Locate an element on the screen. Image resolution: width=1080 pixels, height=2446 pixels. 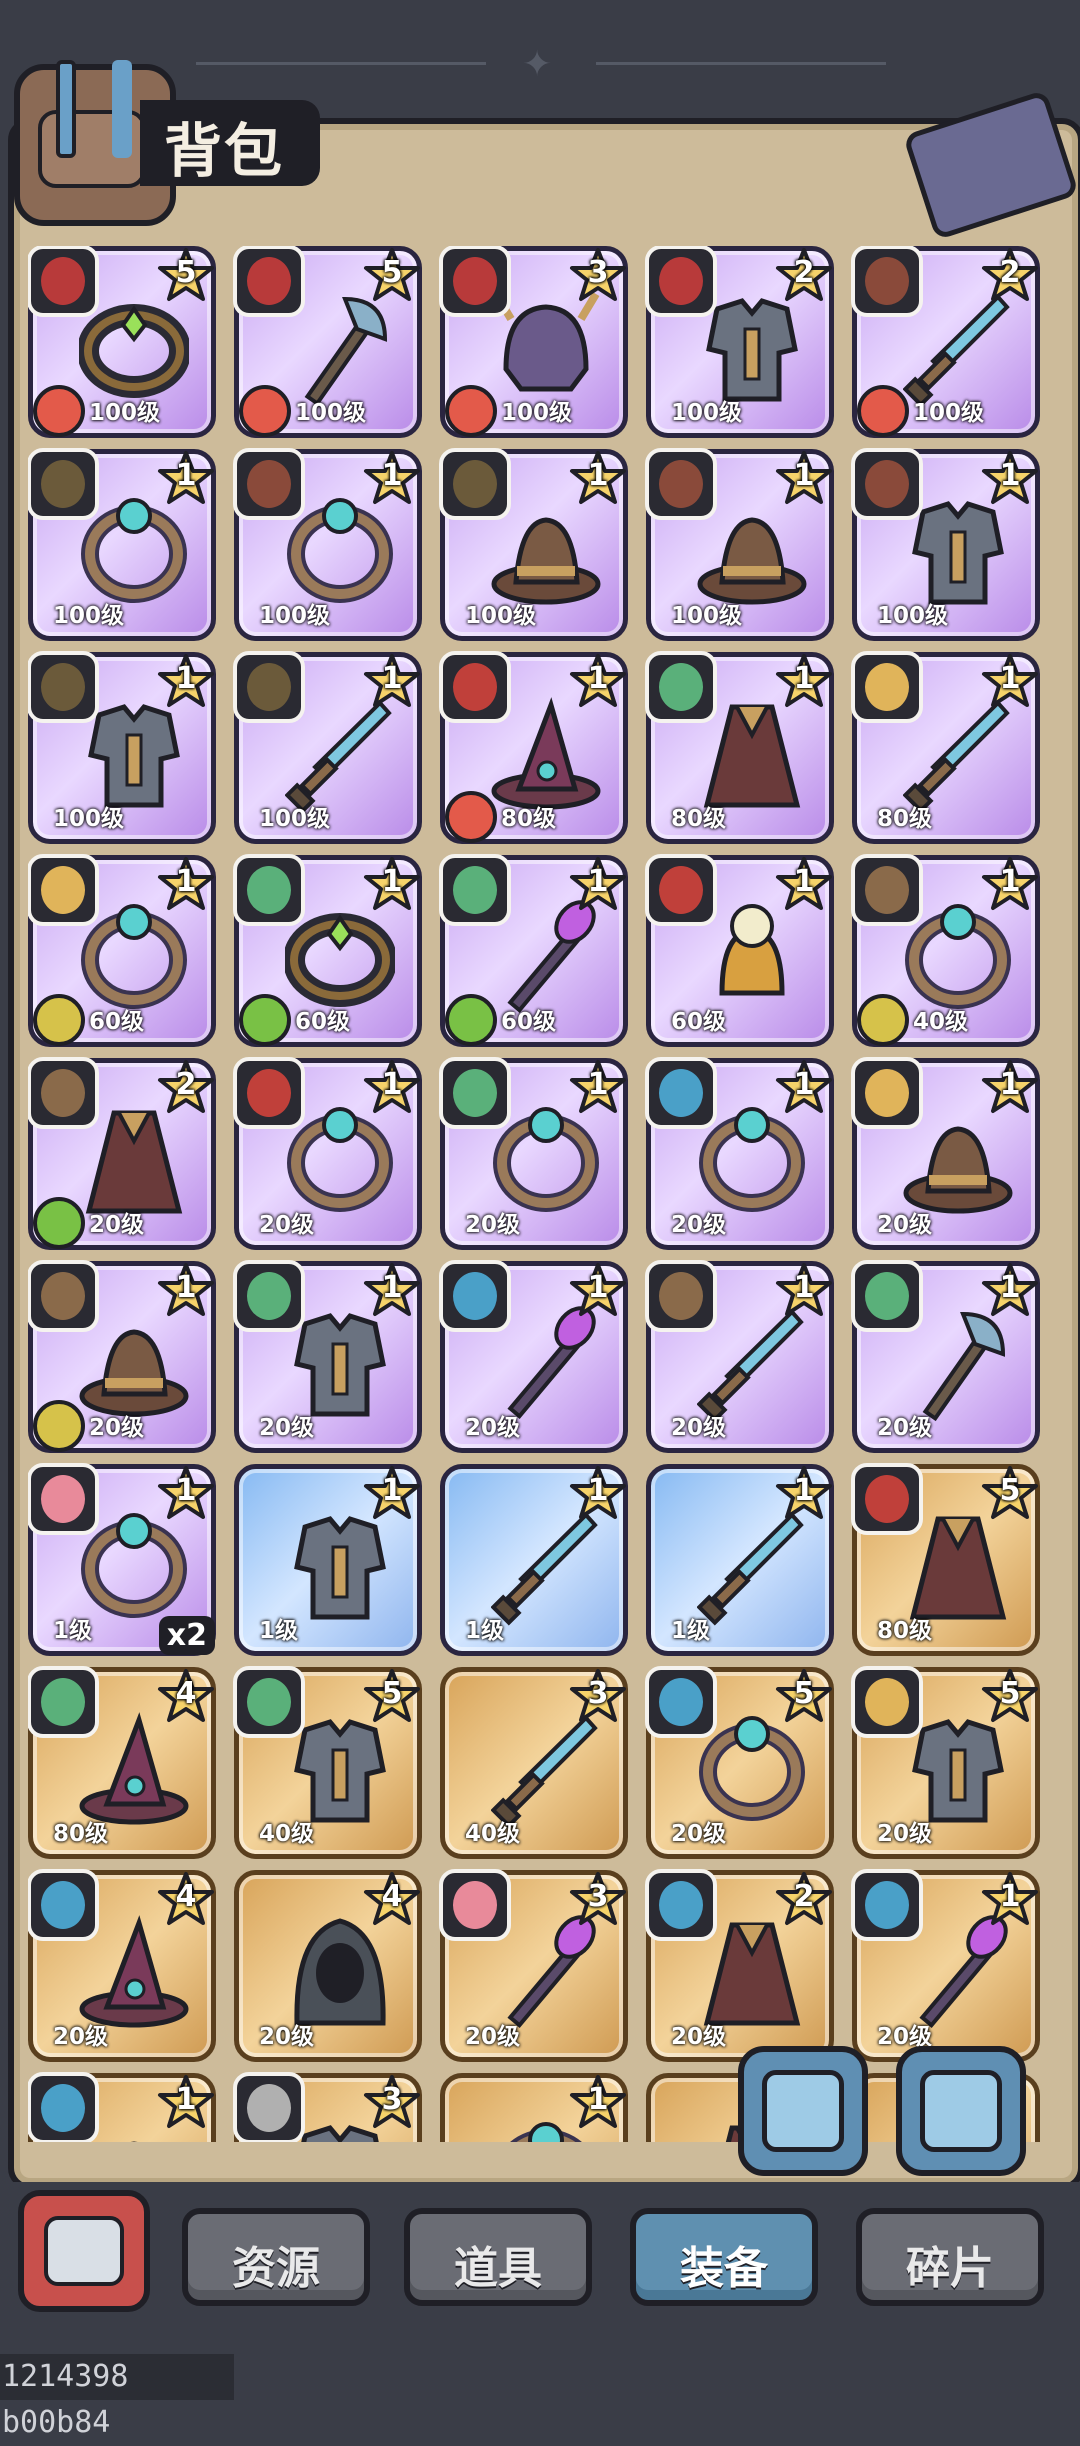
earth-element-icon is located at coordinates (59, 1020).